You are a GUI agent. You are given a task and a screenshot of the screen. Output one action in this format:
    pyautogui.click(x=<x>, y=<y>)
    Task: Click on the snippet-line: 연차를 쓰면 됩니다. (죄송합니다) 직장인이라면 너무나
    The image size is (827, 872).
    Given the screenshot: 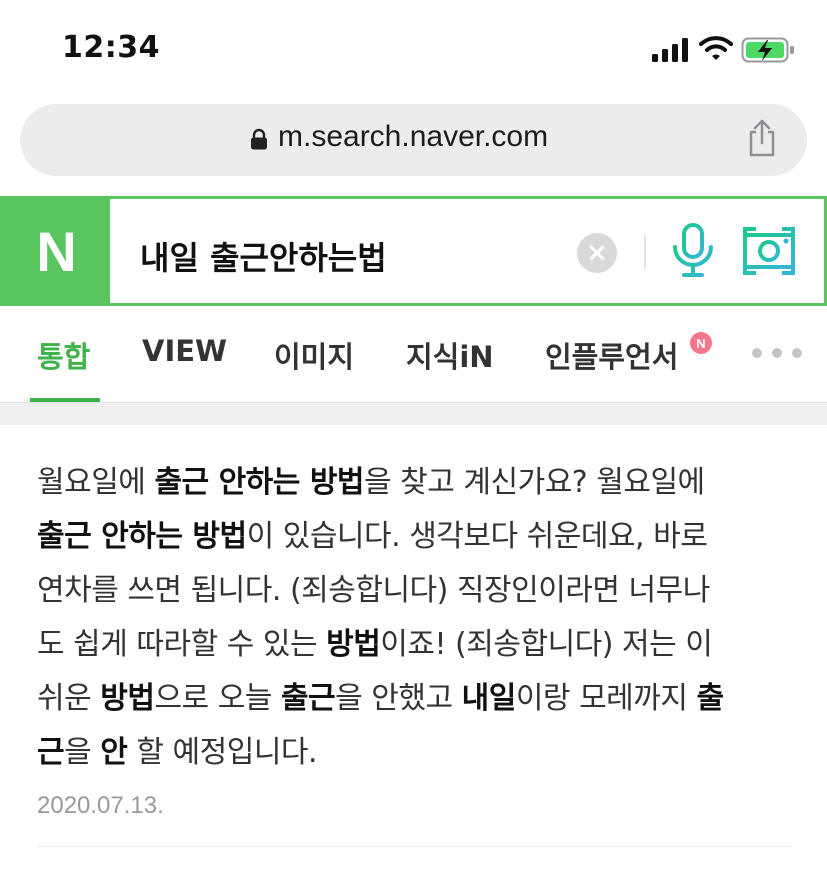 What is the action you would take?
    pyautogui.click(x=422, y=591)
    